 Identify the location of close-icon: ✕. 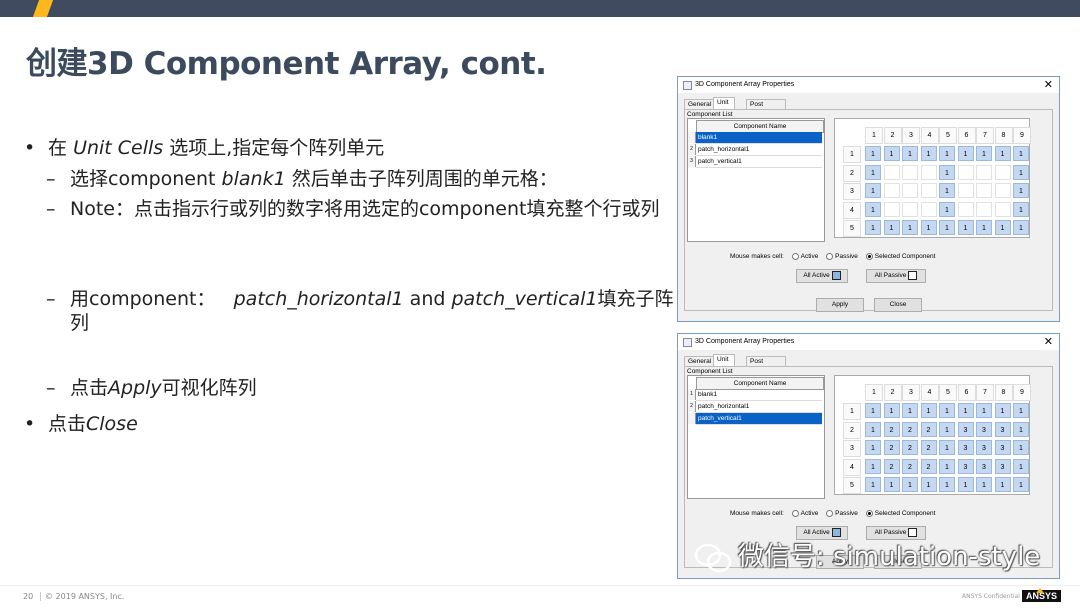
(1048, 341).